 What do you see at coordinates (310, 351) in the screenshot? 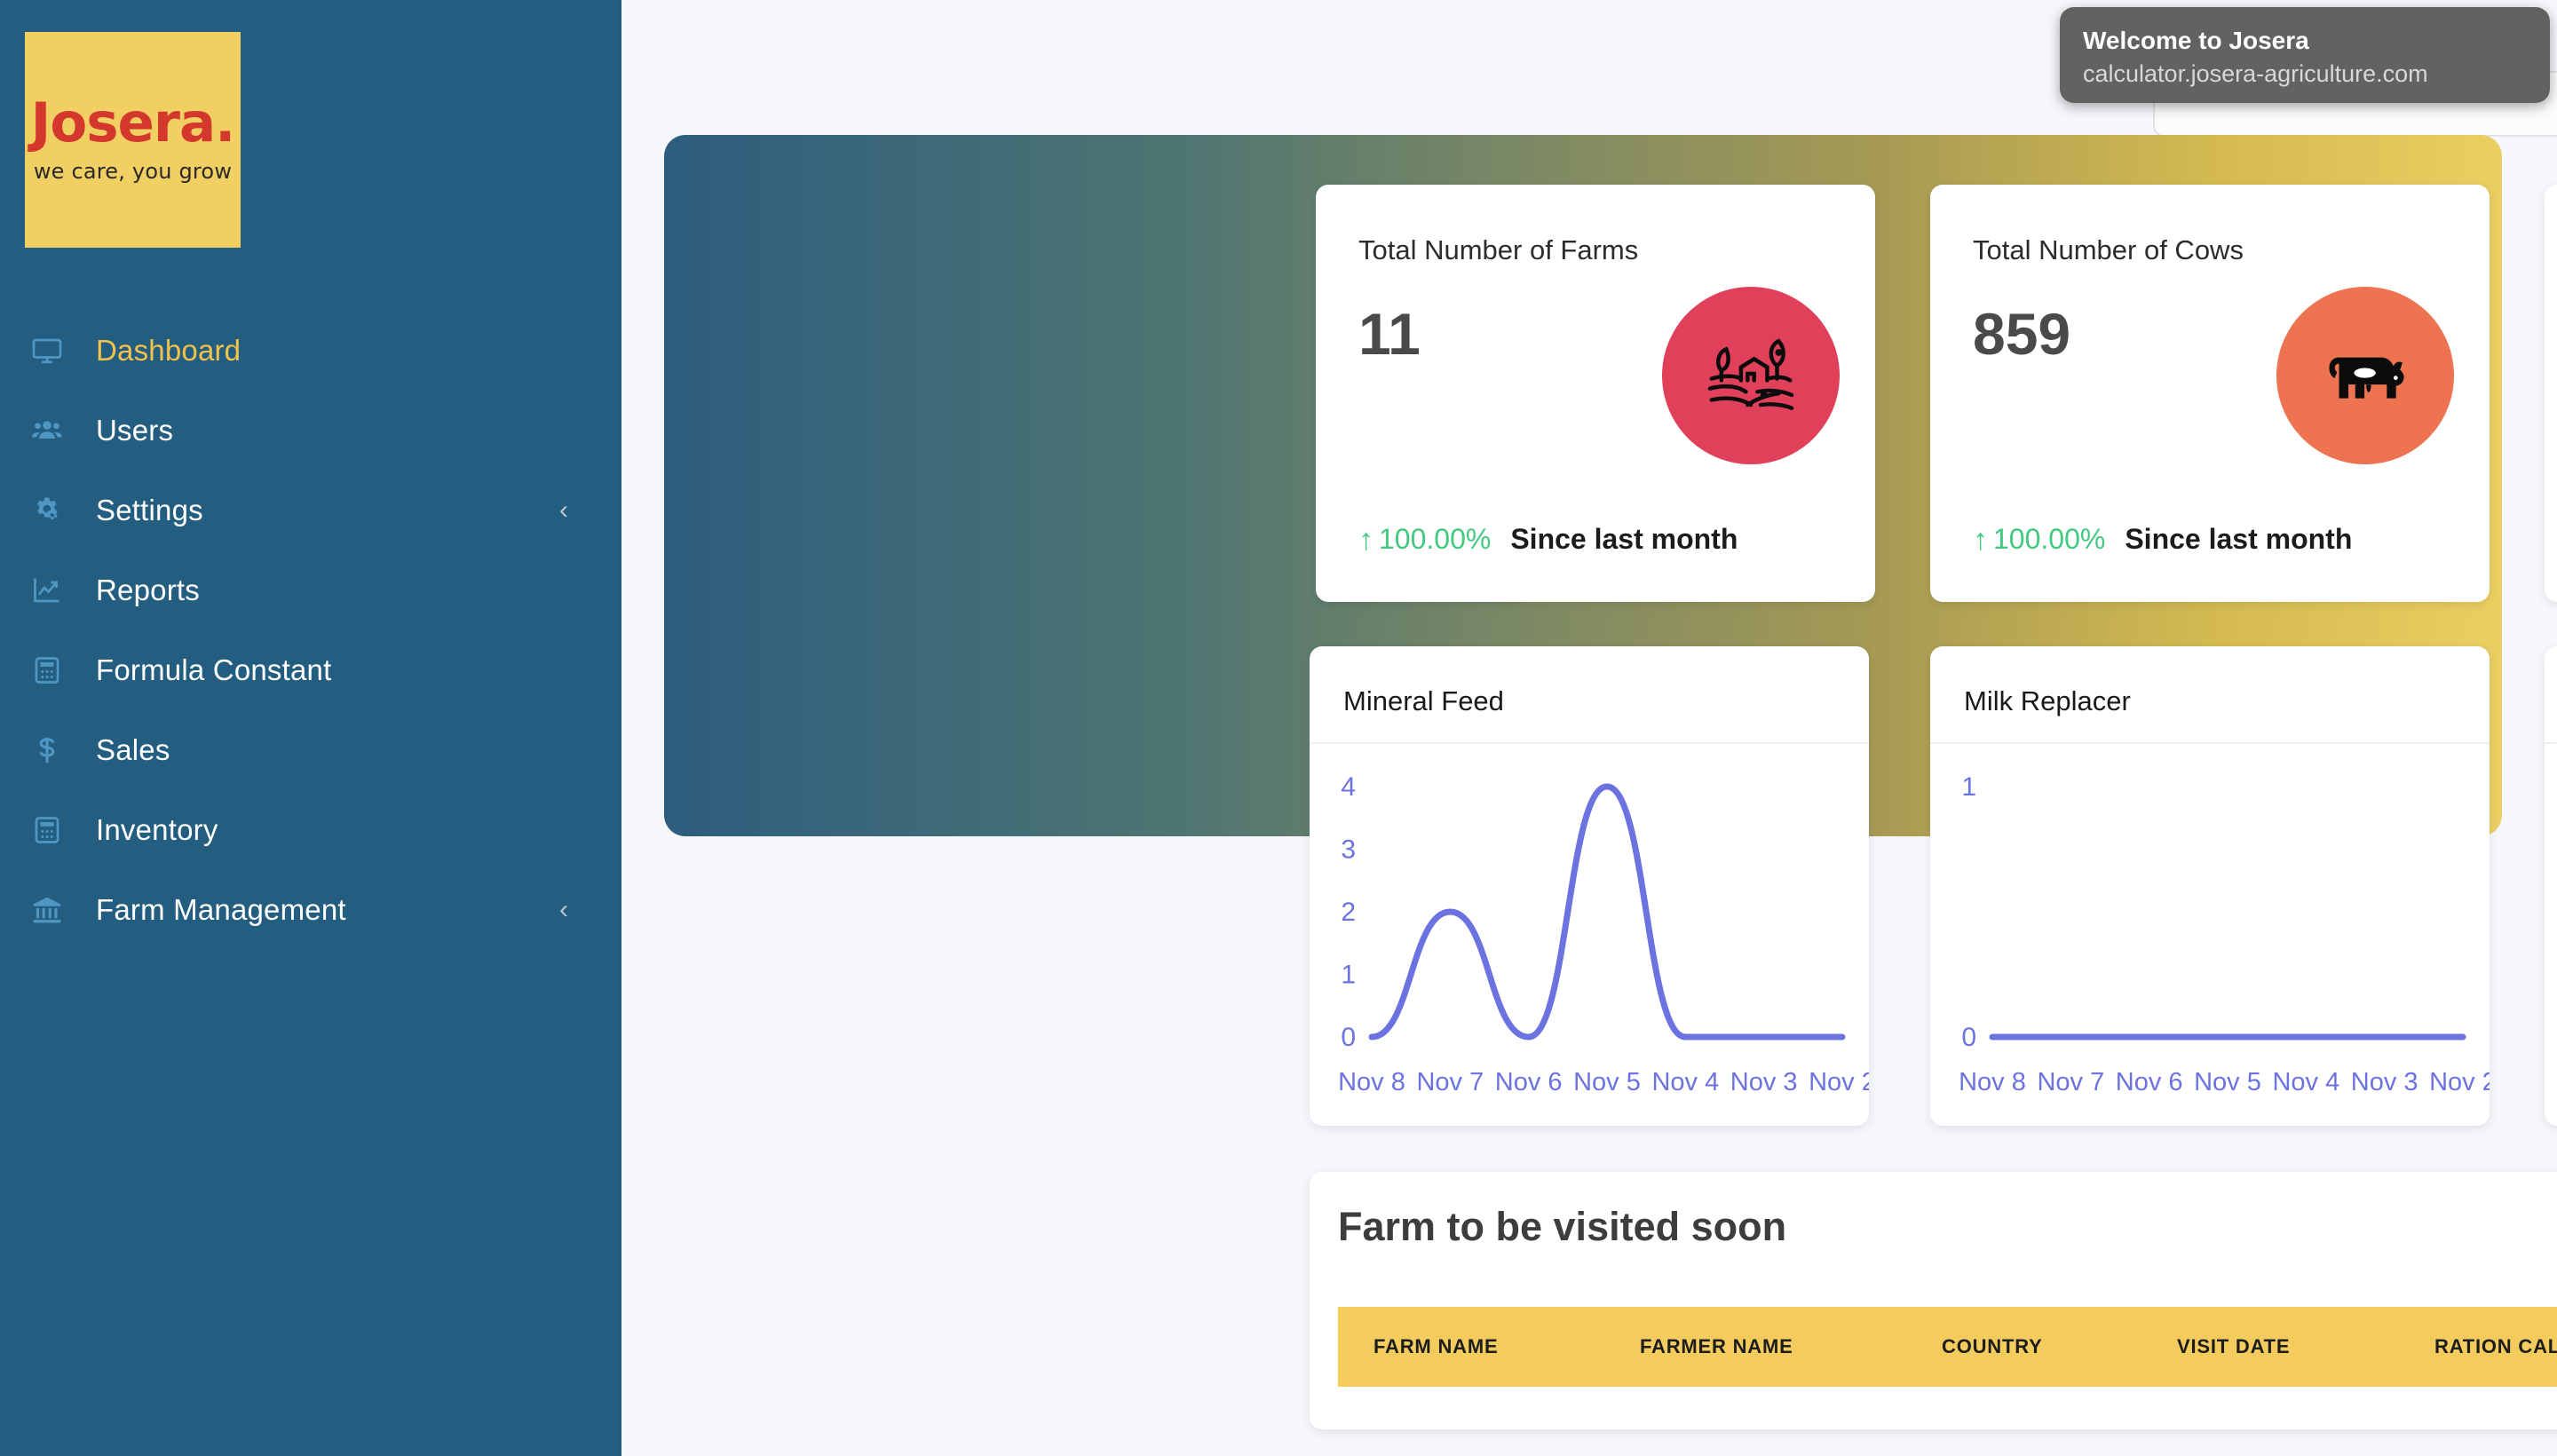
I see `sidebar-item-dashboard: Dashboard` at bounding box center [310, 351].